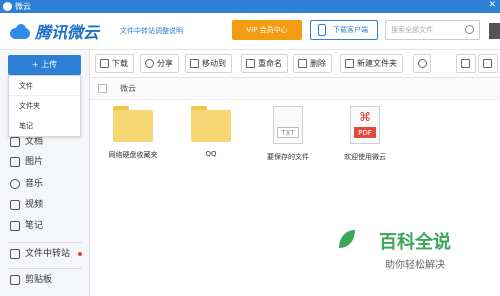 This screenshot has width=500, height=296. Describe the element at coordinates (34, 226) in the screenshot. I see `sidebar-item-label: 笔记` at that location.